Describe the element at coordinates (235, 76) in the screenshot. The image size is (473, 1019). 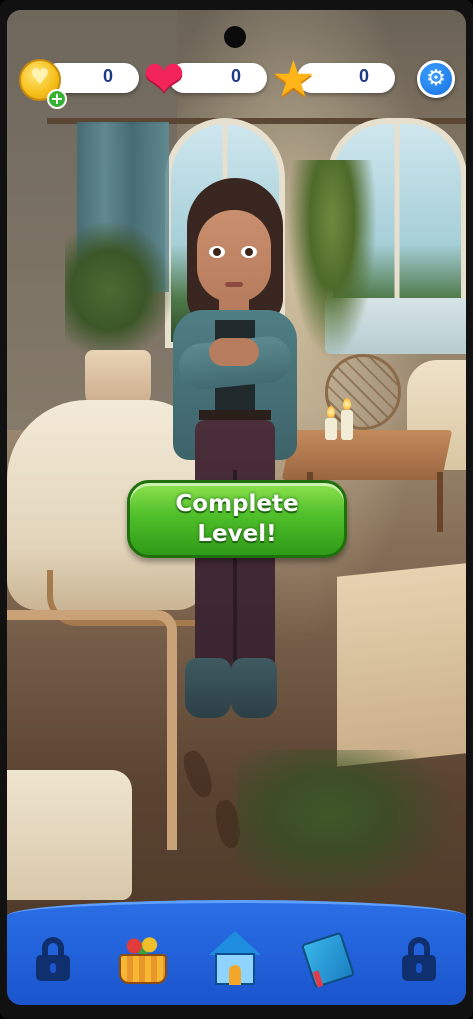
I see `heart-count: 0` at that location.